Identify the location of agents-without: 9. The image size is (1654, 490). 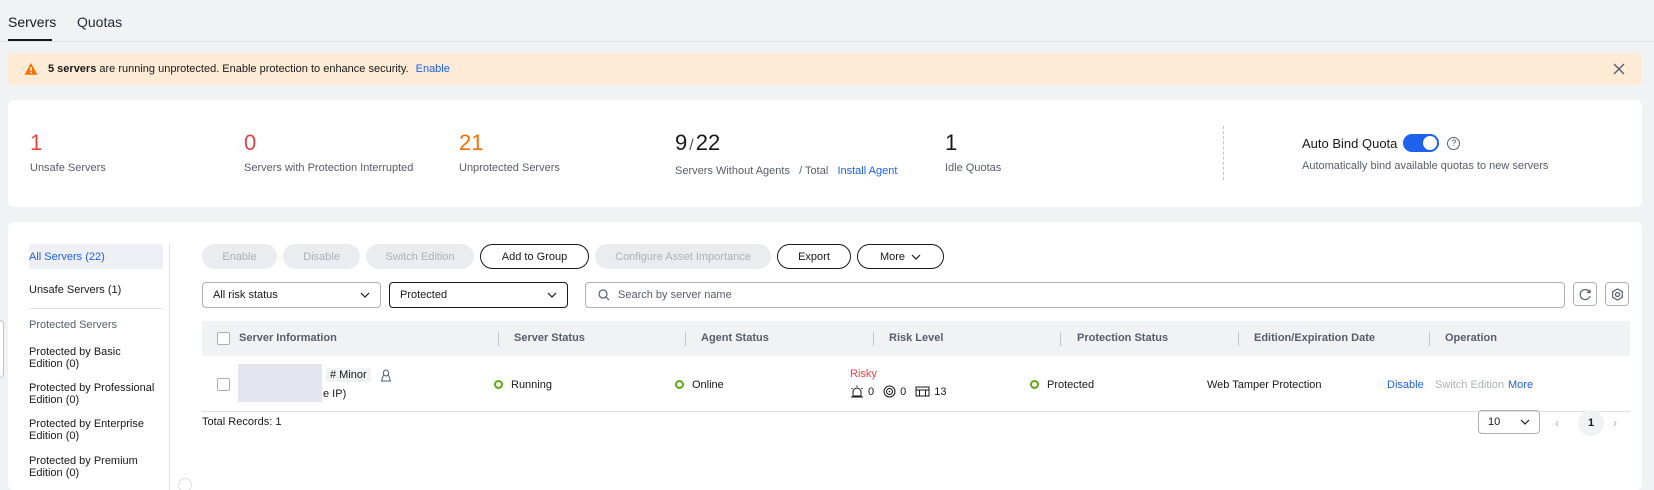
(681, 142).